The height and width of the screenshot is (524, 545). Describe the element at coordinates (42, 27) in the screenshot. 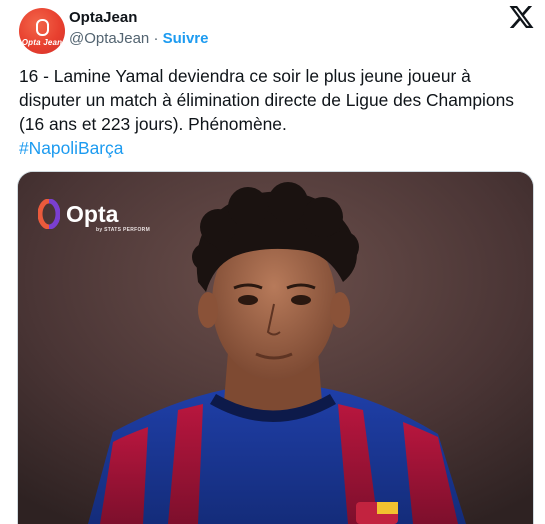

I see `avatar-zero-icon` at that location.